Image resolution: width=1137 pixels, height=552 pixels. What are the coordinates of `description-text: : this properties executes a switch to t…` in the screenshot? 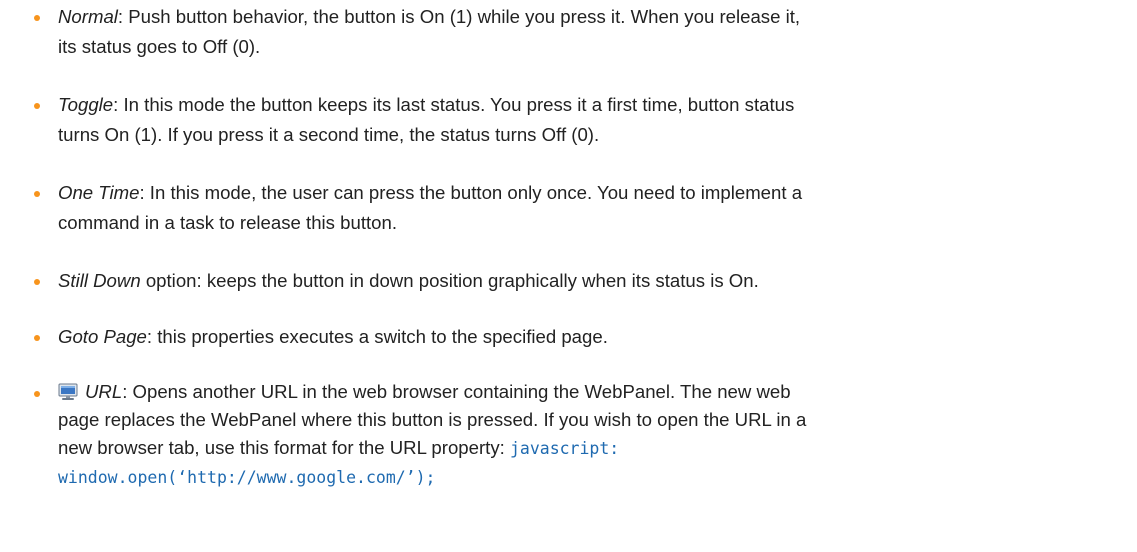 It's located at (377, 336).